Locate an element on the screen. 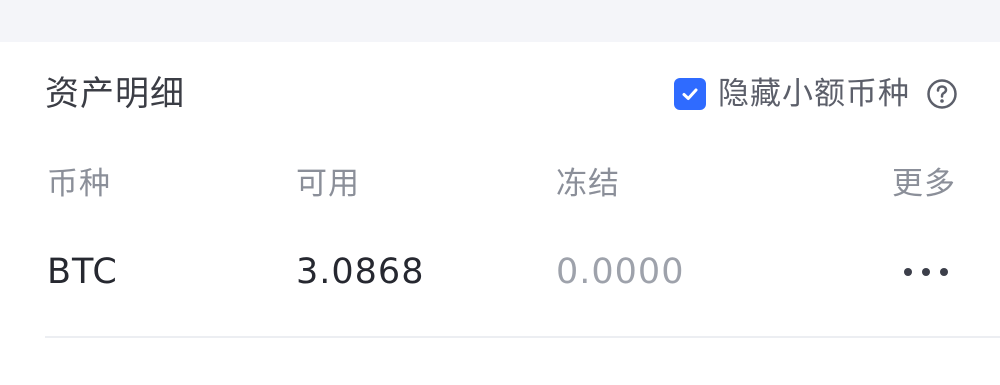 The width and height of the screenshot is (1000, 385). column-header-frozen: 冻结 is located at coordinates (588, 184).